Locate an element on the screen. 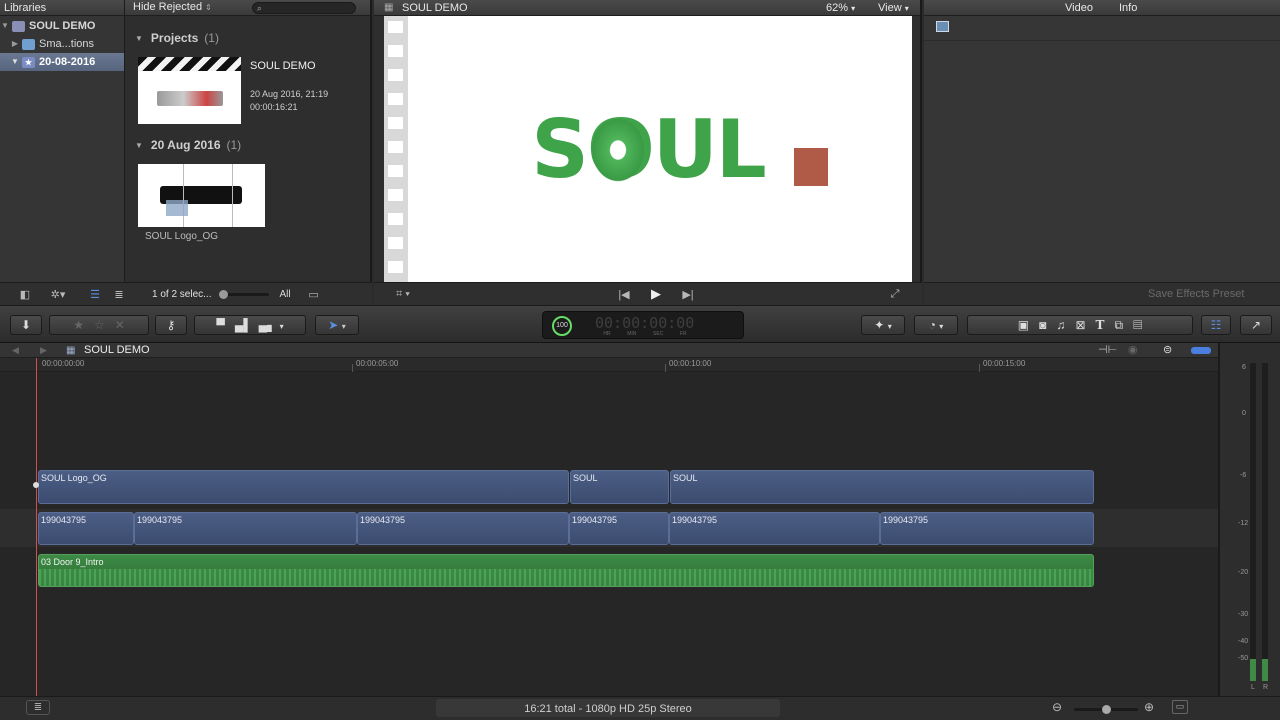 The width and height of the screenshot is (1280, 720). event-section-header: ▼ 20 Aug 2016 (1) is located at coordinates (188, 145).